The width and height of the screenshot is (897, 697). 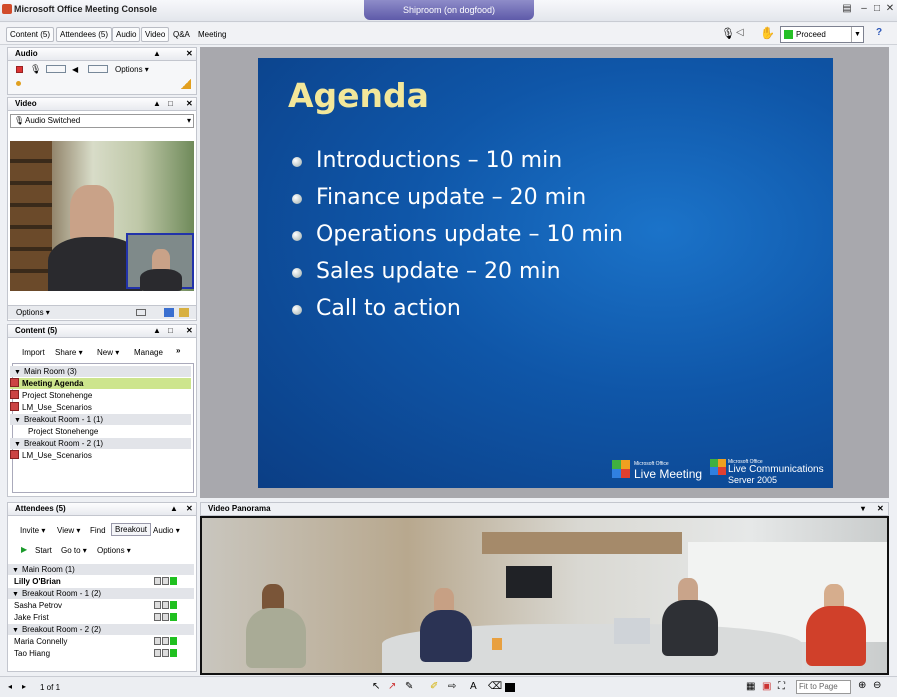 I want to click on speaker-icon: ◁, so click(x=740, y=32).